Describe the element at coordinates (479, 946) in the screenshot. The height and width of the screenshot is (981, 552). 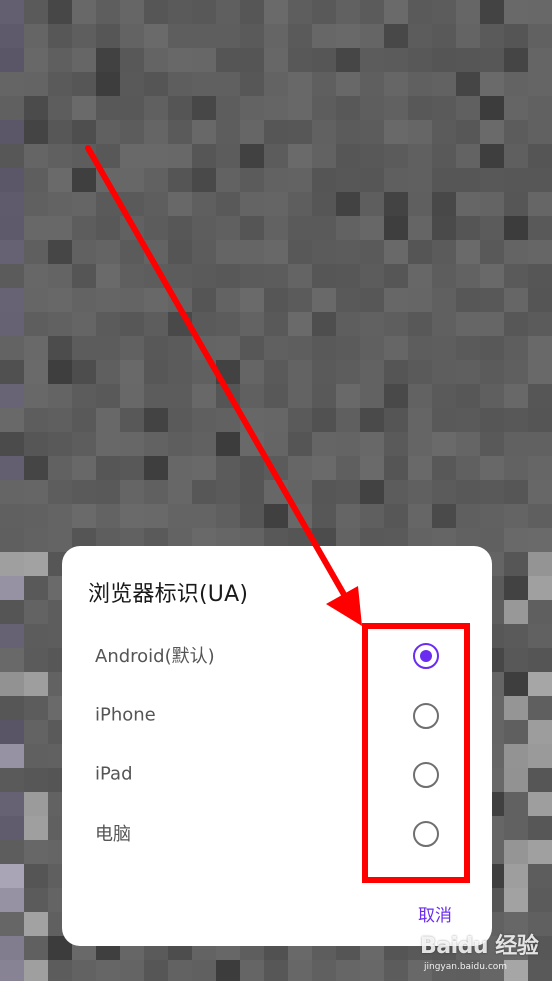
I see `watermark-logo: Baidu 经验` at that location.